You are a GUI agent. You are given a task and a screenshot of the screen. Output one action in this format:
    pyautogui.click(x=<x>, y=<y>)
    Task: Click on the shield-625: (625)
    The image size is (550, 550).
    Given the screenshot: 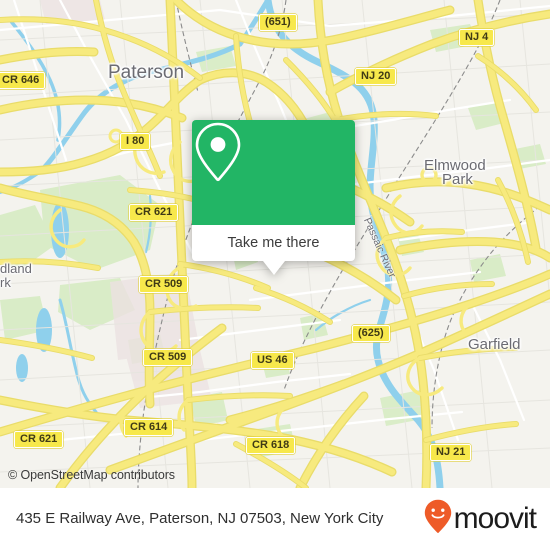 What is the action you would take?
    pyautogui.click(x=371, y=333)
    